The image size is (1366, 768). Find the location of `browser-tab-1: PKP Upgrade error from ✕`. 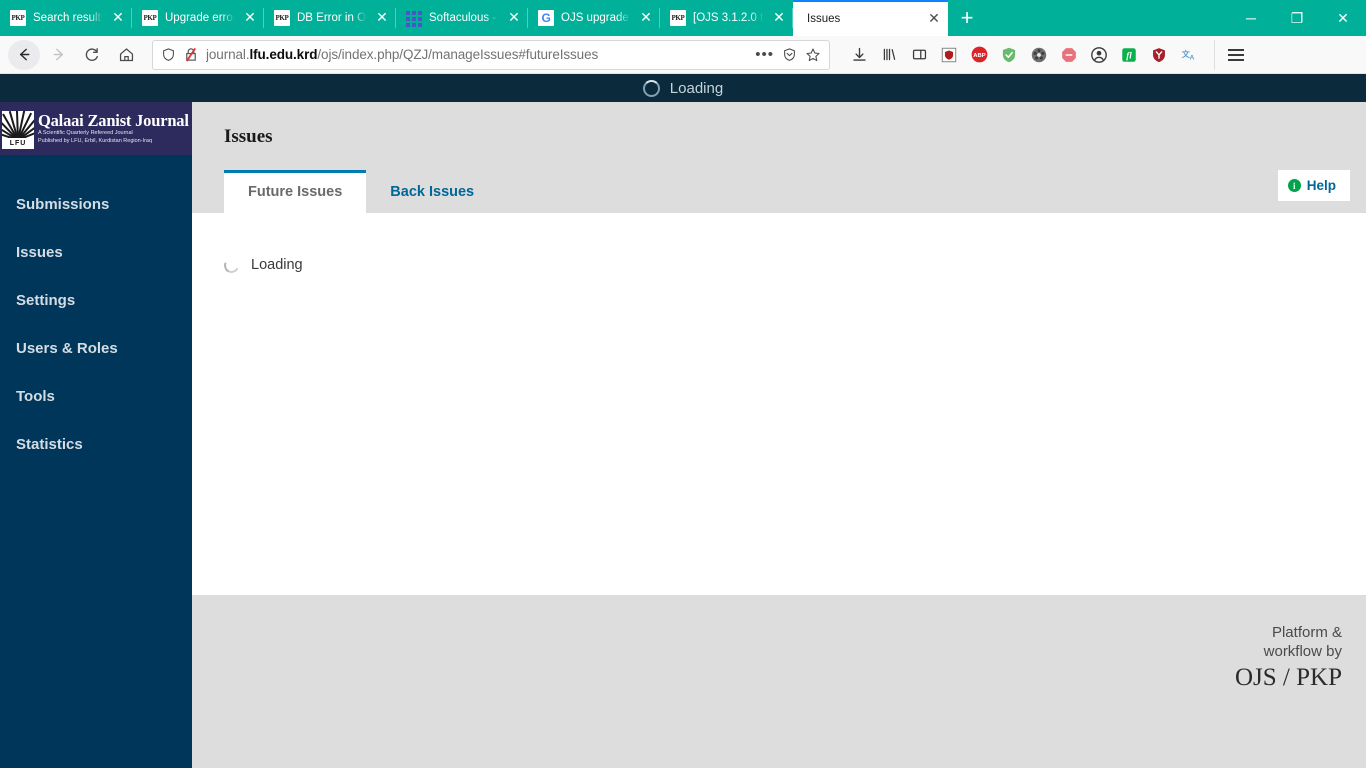

browser-tab-1: PKP Upgrade error from ✕ is located at coordinates (198, 18).